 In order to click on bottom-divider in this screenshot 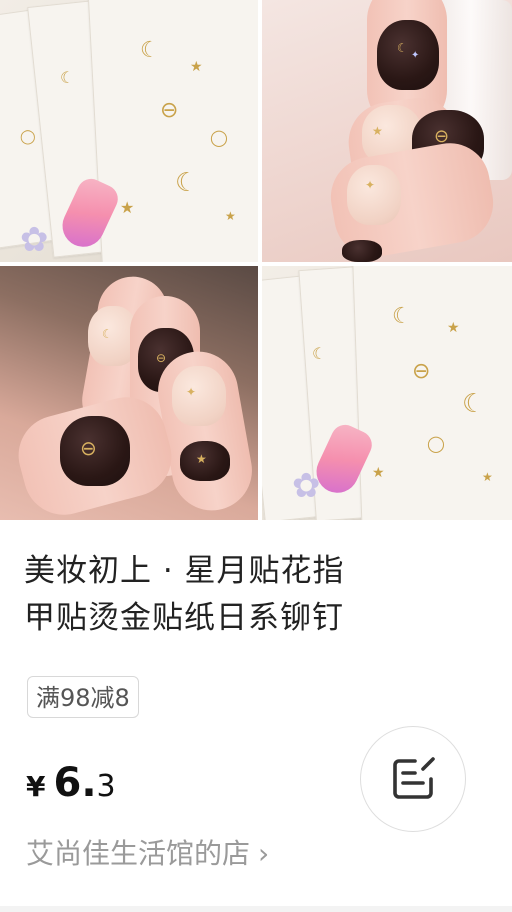, I will do `click(256, 909)`.